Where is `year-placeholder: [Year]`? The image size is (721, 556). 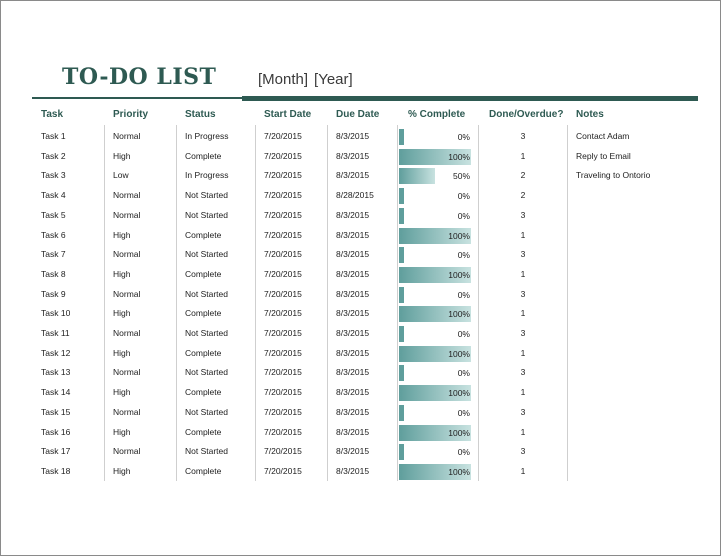 year-placeholder: [Year] is located at coordinates (333, 79).